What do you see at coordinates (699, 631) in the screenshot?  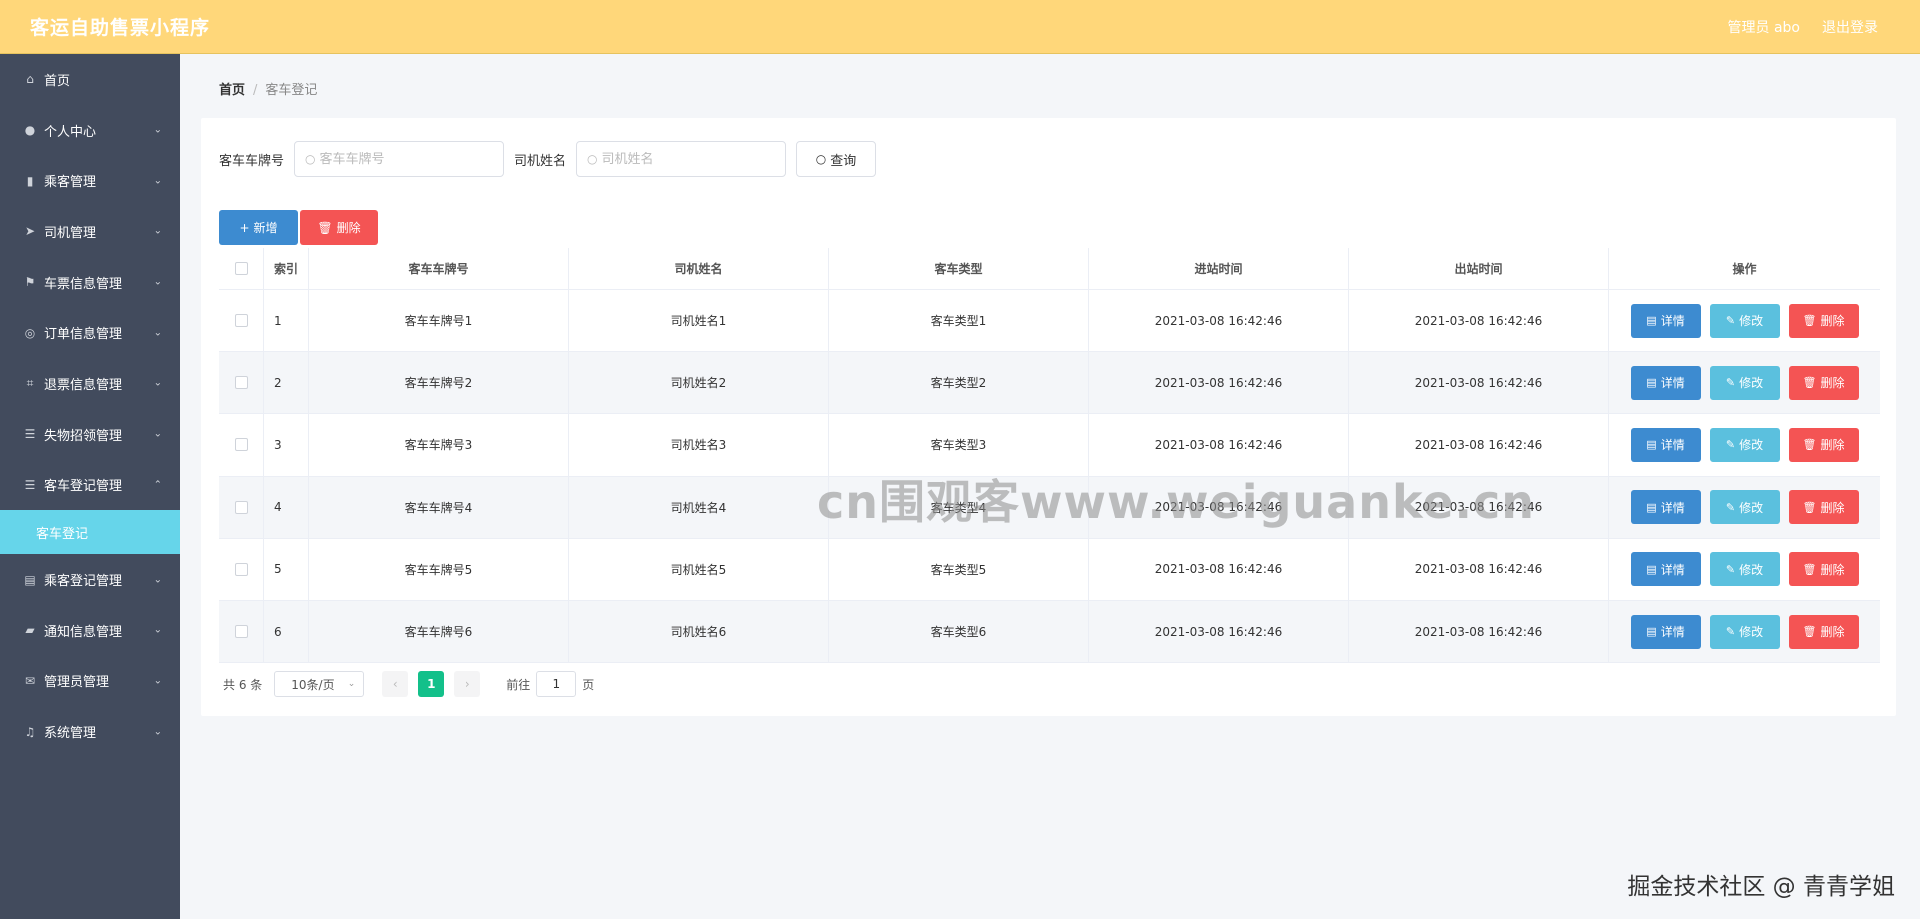 I see `cell-driver: 司机姓名6` at bounding box center [699, 631].